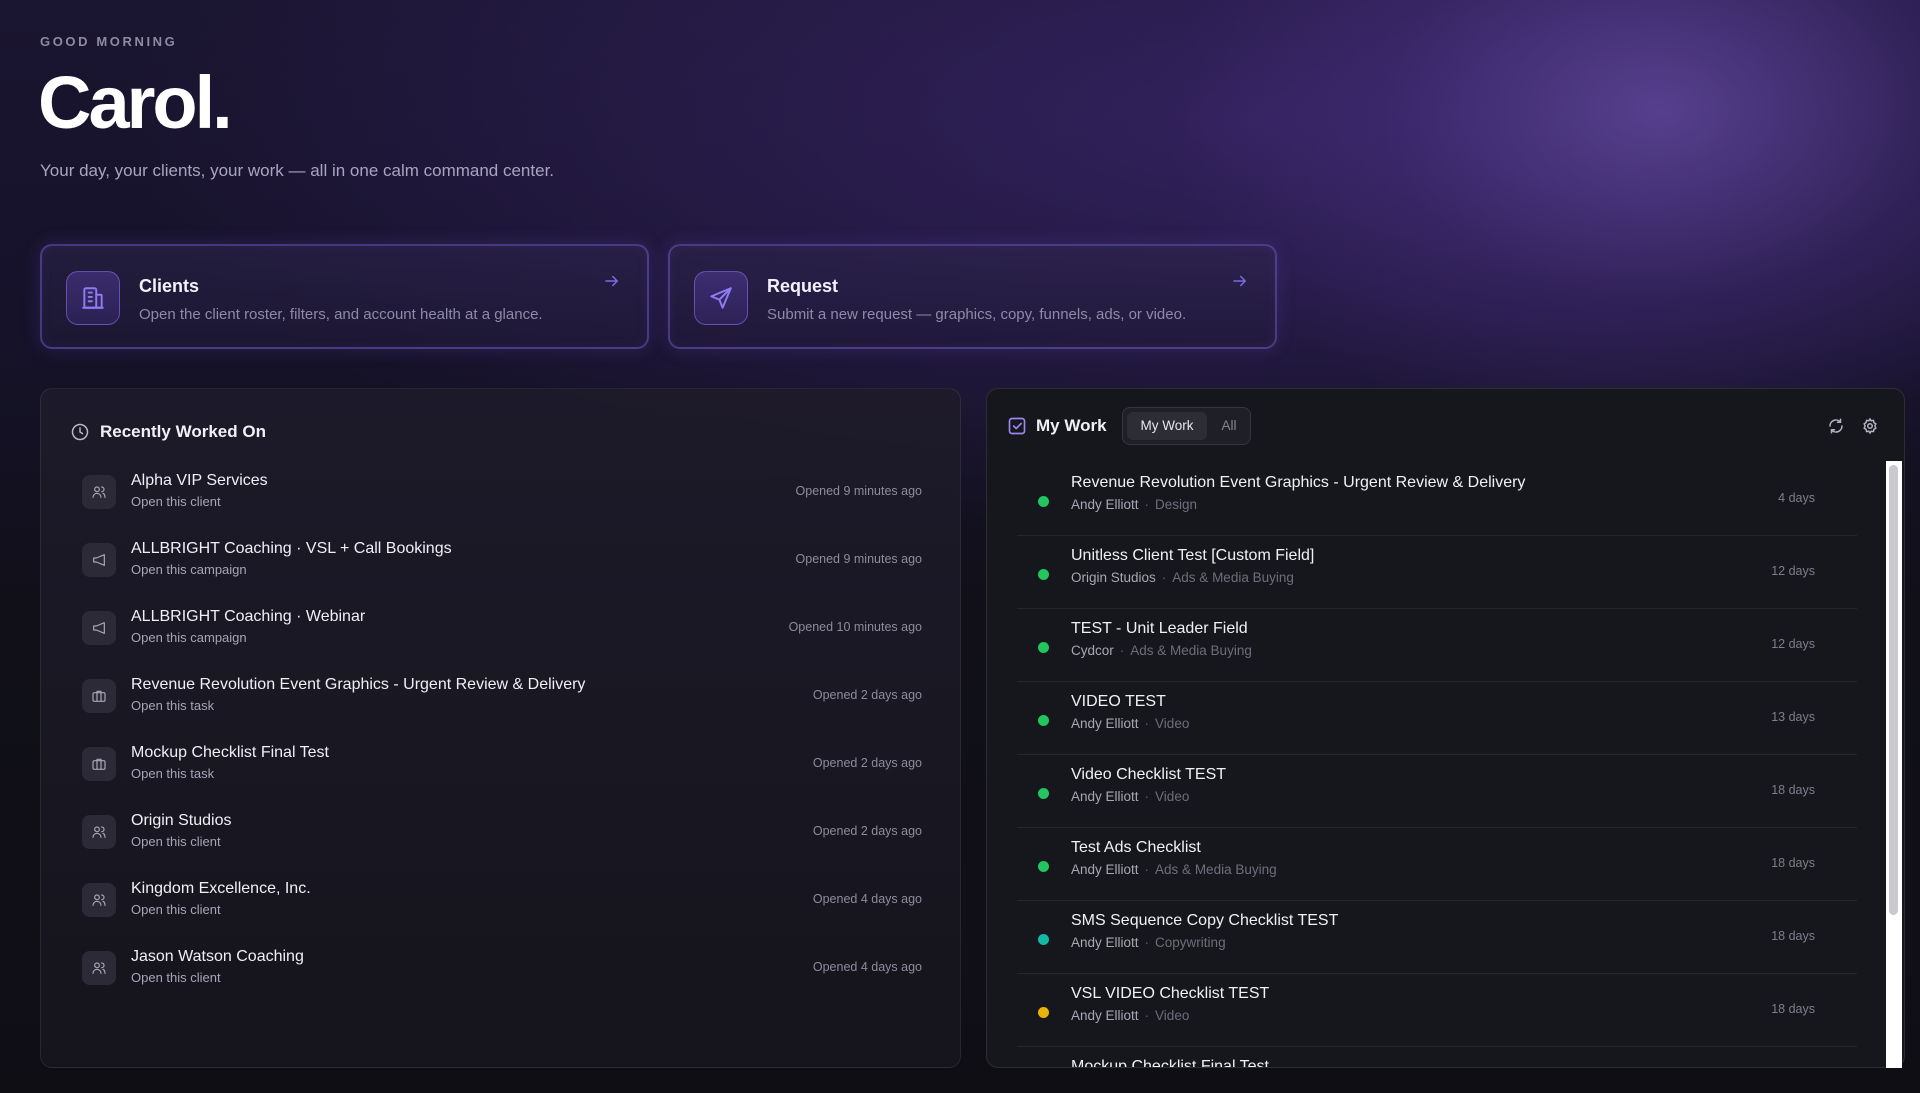  What do you see at coordinates (1193, 555) in the screenshot?
I see `work-item-title: Unitless Client Test [Custom Field]` at bounding box center [1193, 555].